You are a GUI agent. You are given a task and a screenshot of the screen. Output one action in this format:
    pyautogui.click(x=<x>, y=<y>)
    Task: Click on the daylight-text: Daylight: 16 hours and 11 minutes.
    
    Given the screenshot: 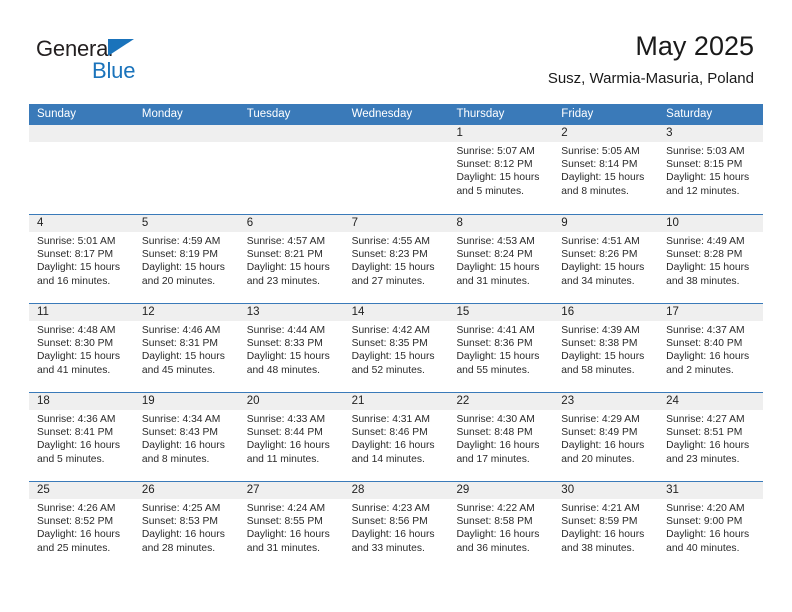 What is the action you would take?
    pyautogui.click(x=288, y=452)
    